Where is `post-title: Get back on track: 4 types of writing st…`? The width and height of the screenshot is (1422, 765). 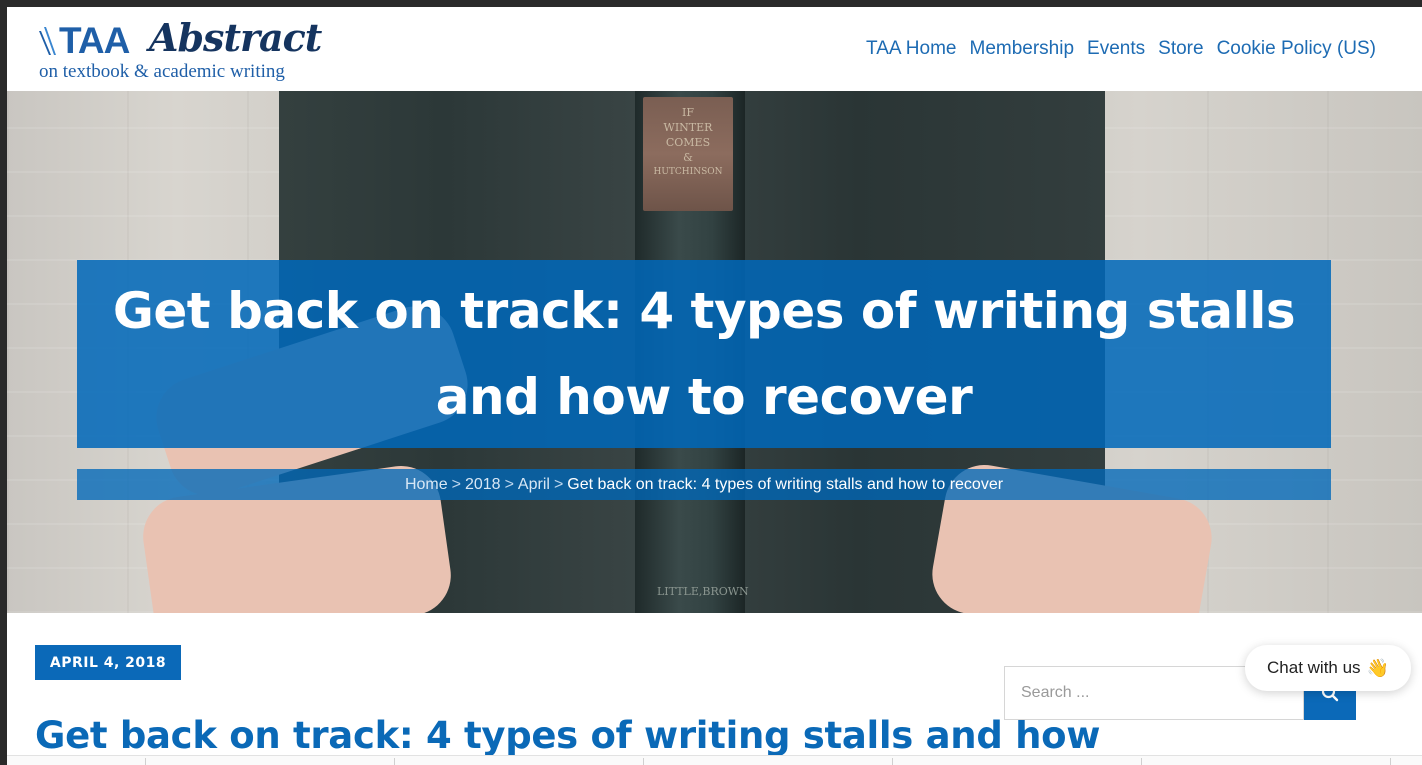 post-title: Get back on track: 4 types of writing st… is located at coordinates (568, 735).